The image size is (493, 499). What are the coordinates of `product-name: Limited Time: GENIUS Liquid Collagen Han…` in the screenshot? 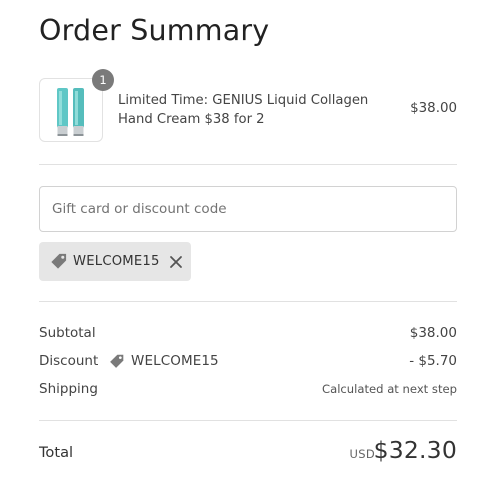 It's located at (243, 110).